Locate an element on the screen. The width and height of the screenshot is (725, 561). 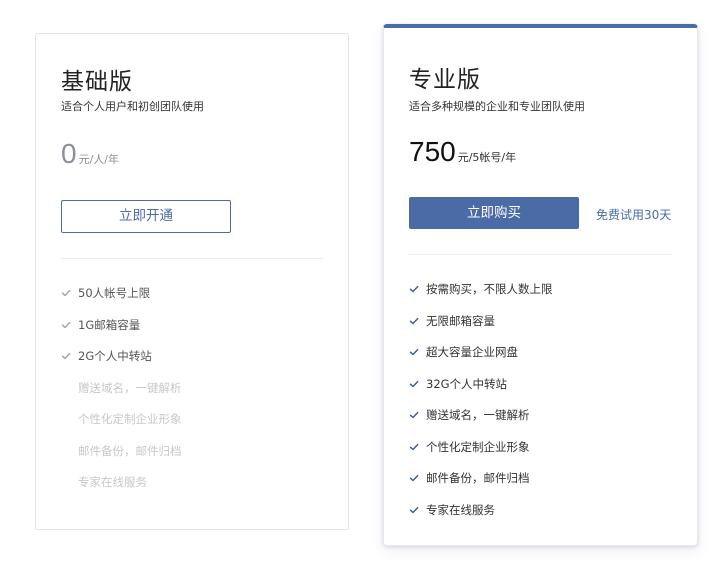
feature-label: 2G个人中转站 is located at coordinates (115, 356).